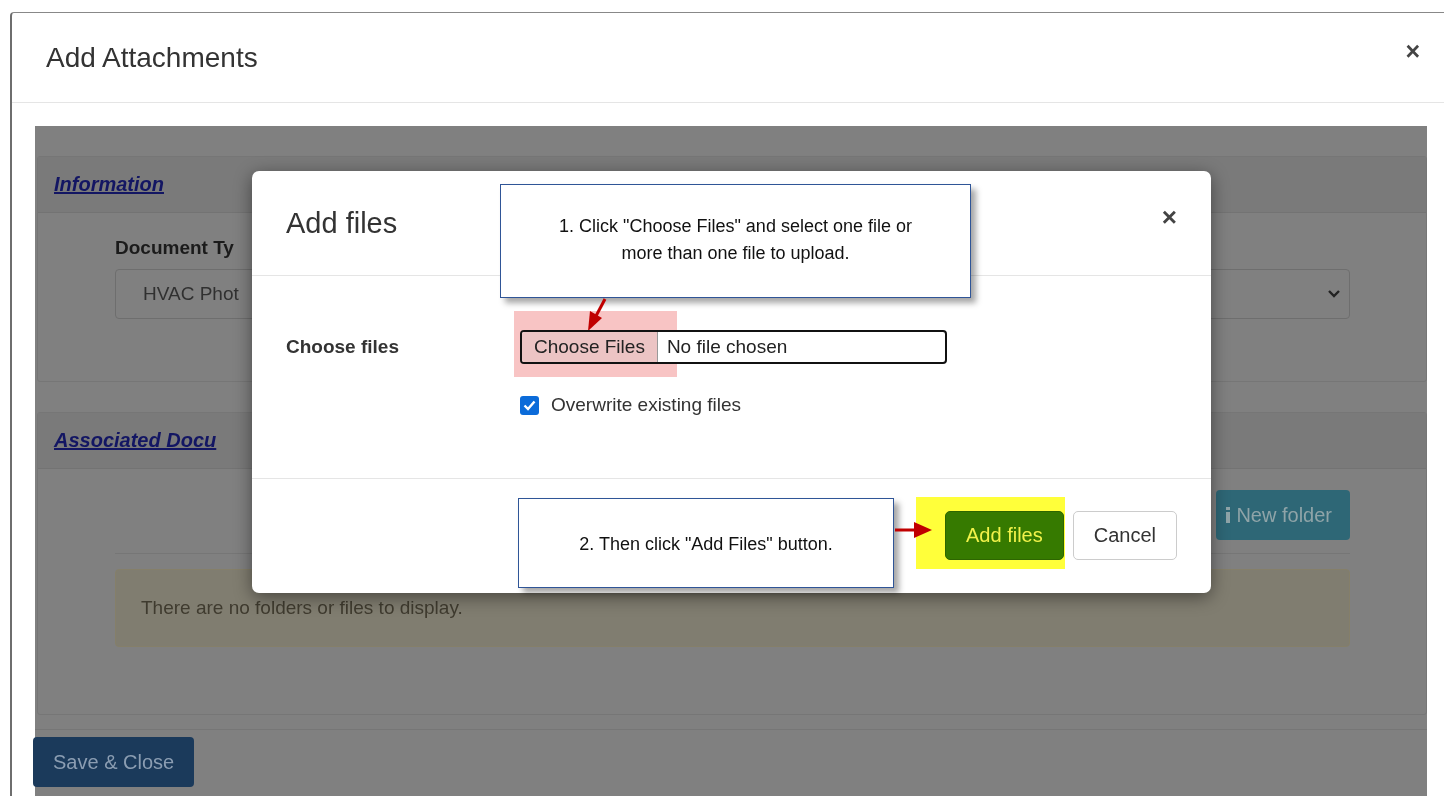  Describe the element at coordinates (342, 223) in the screenshot. I see `dialog-title: Add files` at that location.